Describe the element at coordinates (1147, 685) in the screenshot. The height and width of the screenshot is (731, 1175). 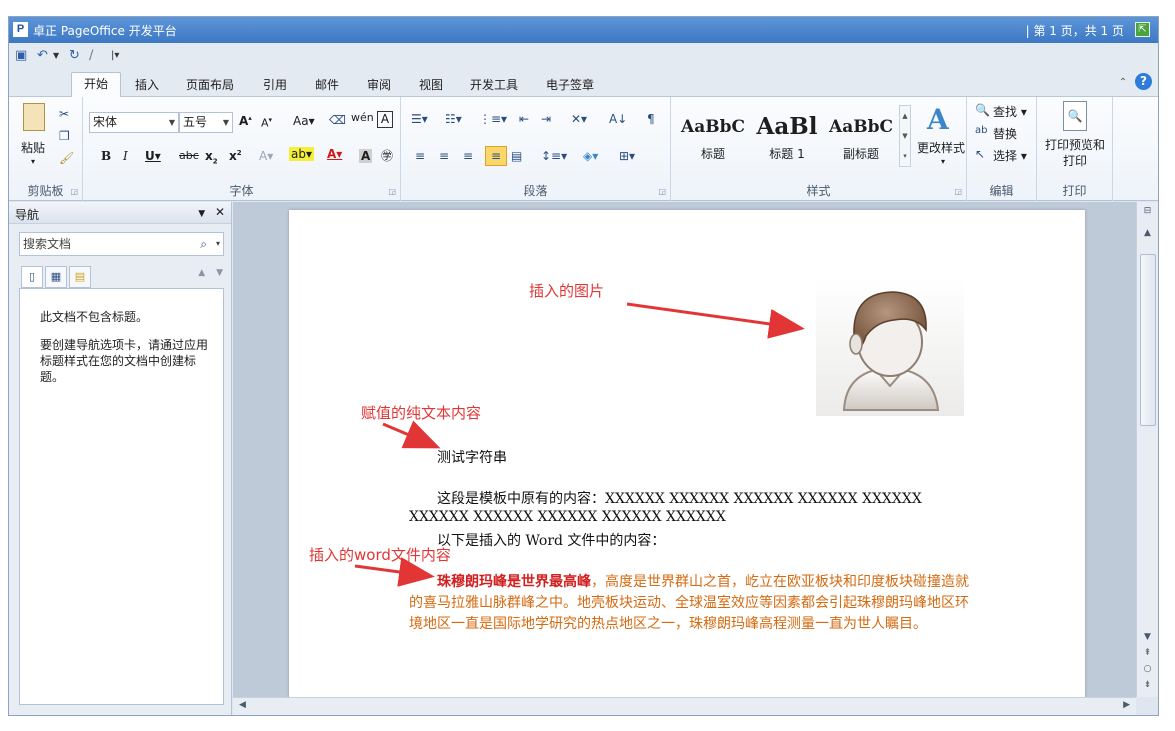
I see `next-page-icon: ⇟` at that location.